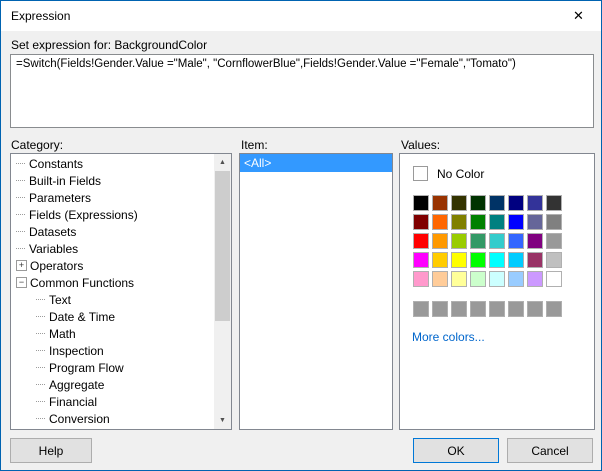 This screenshot has width=602, height=471. I want to click on category-item-label: Datasets, so click(53, 231).